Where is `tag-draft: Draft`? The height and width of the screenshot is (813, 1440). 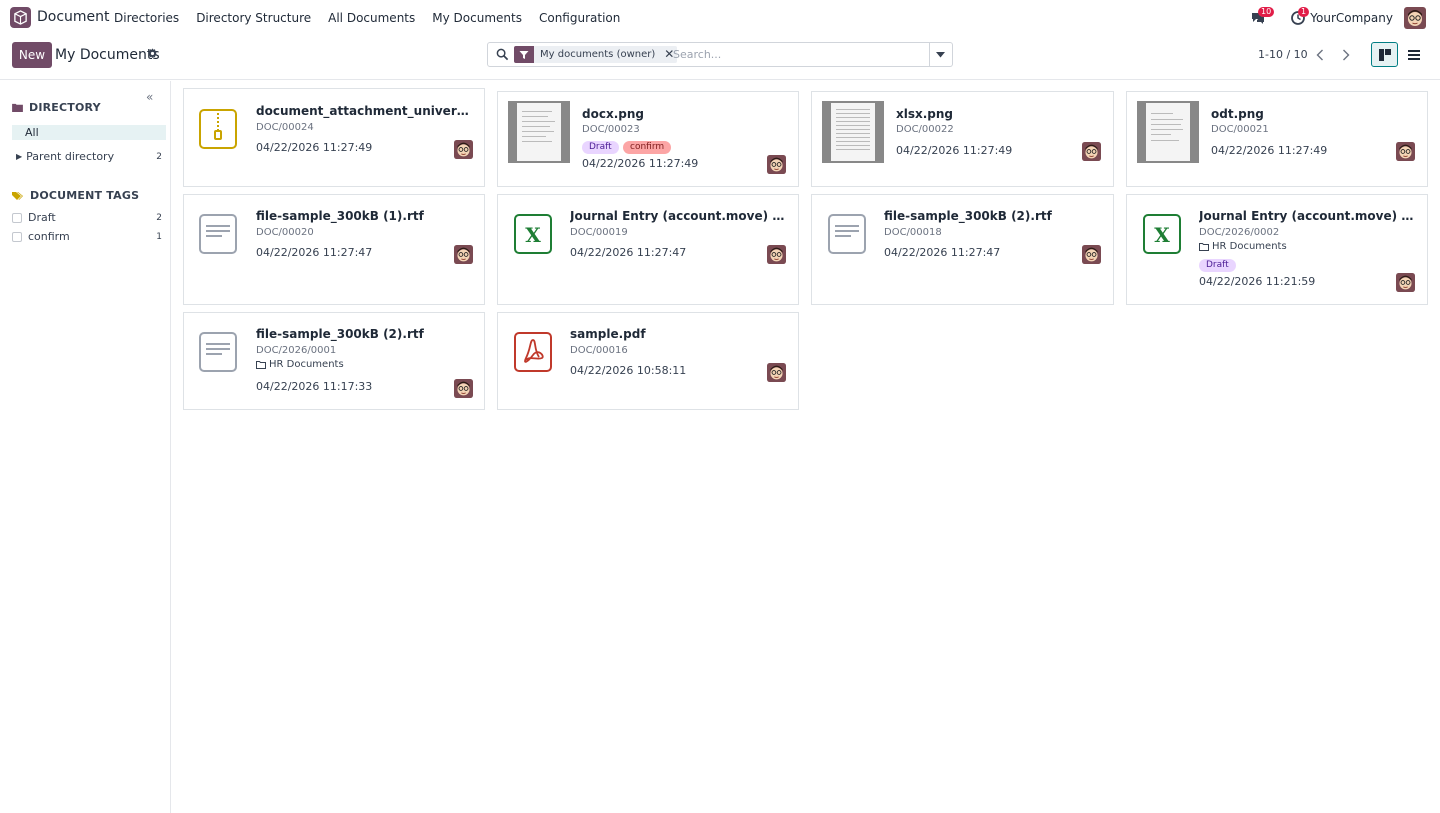 tag-draft: Draft is located at coordinates (1217, 265).